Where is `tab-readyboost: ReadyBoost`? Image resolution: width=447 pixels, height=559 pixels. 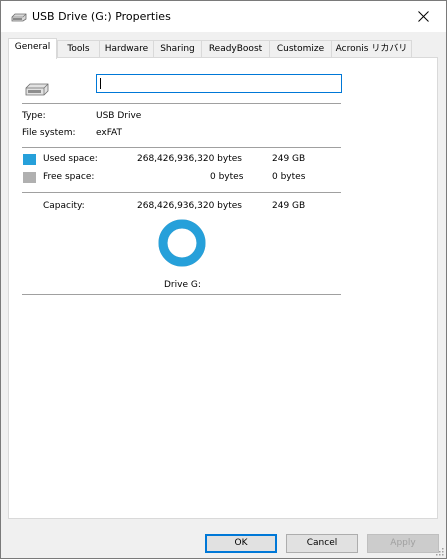
tab-readyboost: ReadyBoost is located at coordinates (235, 49).